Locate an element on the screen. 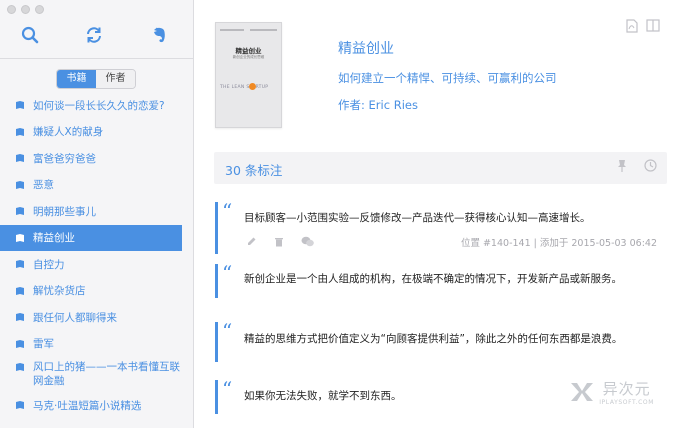 The height and width of the screenshot is (428, 680). sidebar-toolbar is located at coordinates (97, 35).